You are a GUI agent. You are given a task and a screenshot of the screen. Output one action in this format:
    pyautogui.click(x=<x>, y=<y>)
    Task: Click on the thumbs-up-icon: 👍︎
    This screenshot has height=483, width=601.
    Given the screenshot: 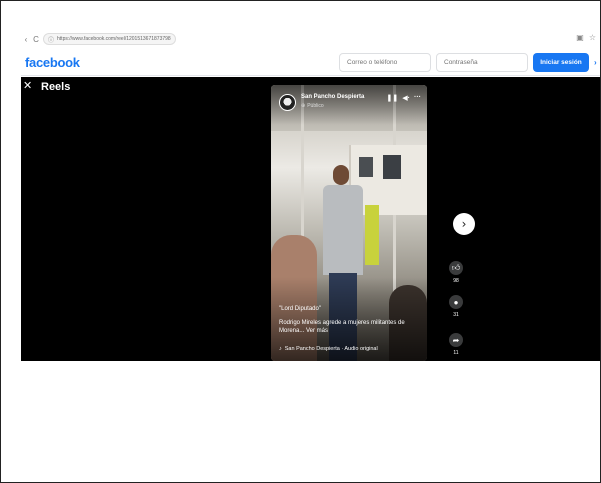 What is the action you would take?
    pyautogui.click(x=456, y=268)
    